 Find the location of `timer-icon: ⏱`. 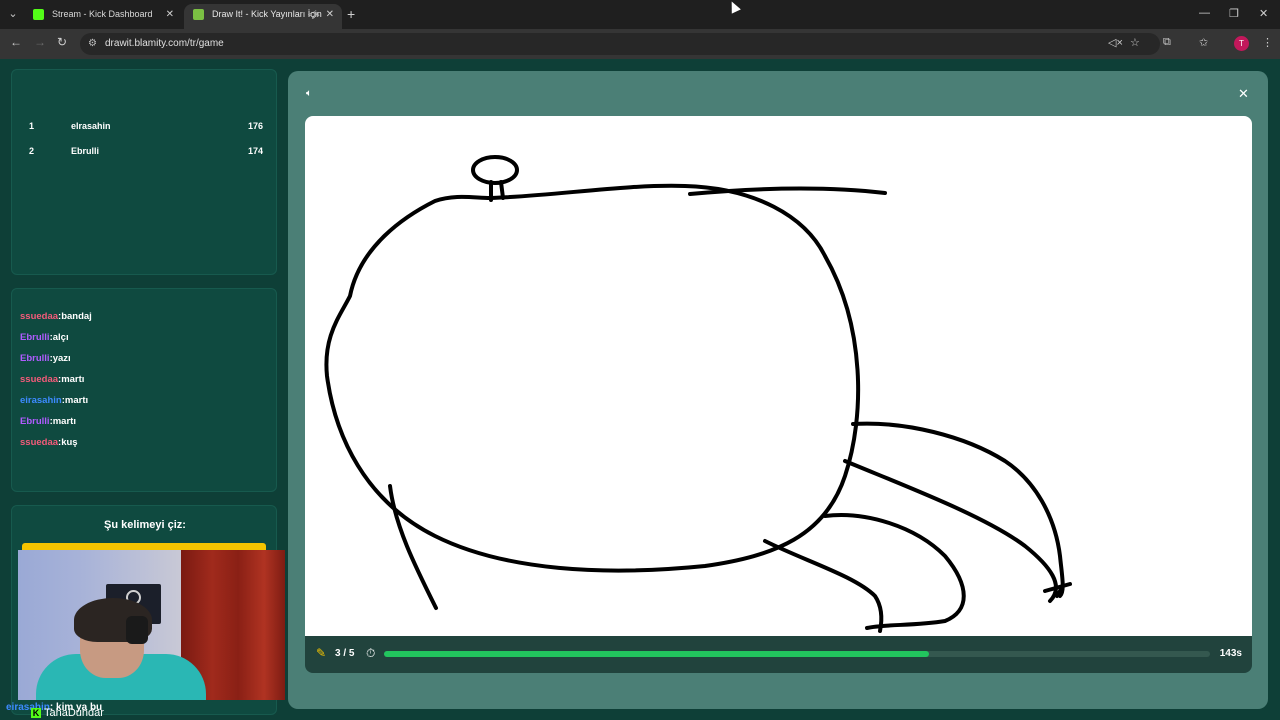

timer-icon: ⏱ is located at coordinates (371, 653).